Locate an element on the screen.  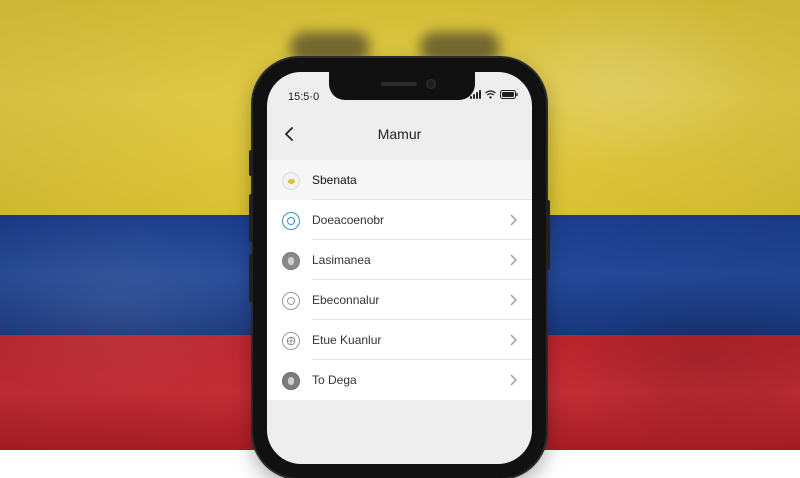
volume-up-button is located at coordinates (251, 218).